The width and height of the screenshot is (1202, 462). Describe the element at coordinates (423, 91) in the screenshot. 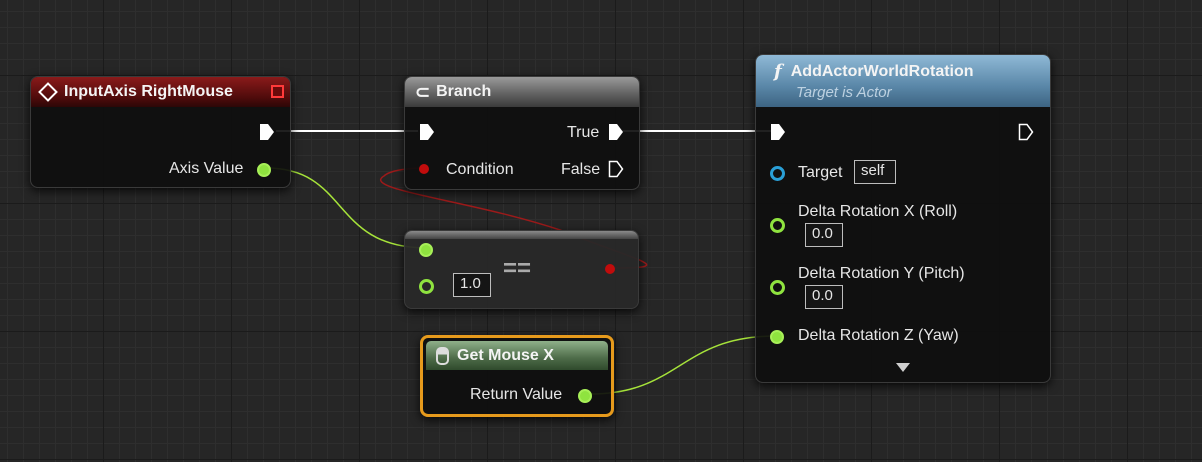

I see `branch-icon: ⊂` at that location.